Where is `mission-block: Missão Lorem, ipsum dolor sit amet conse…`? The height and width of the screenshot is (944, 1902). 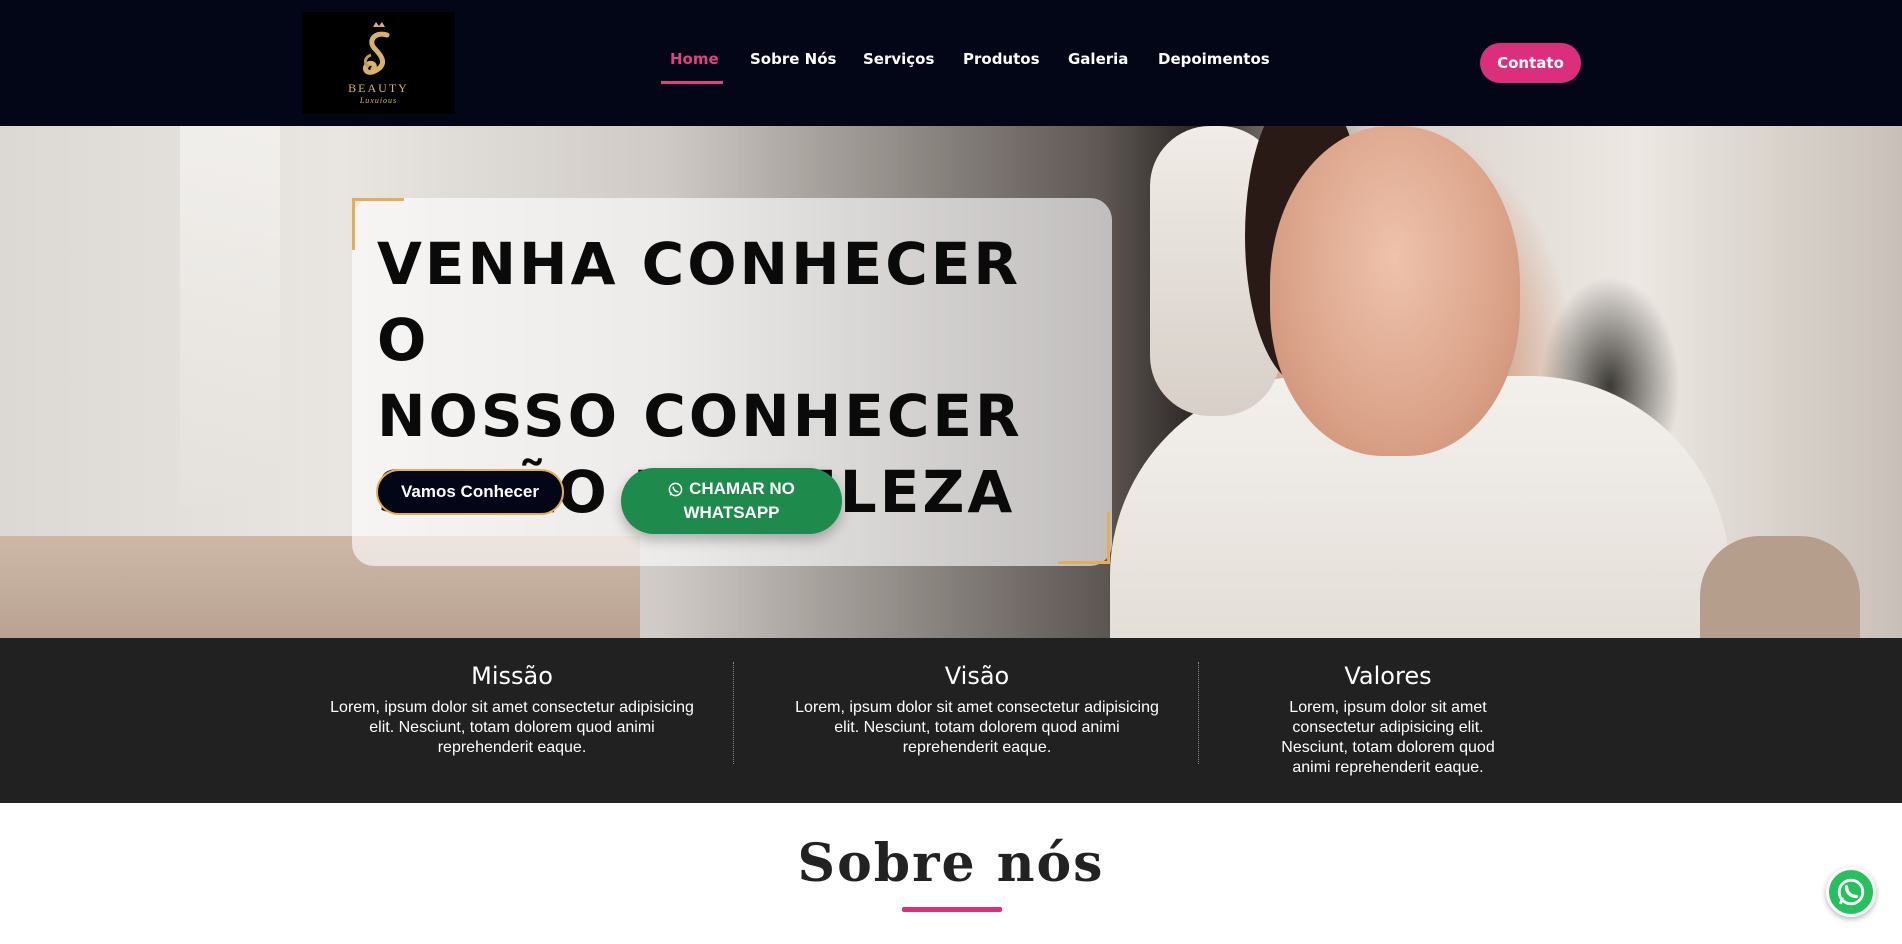
mission-block: Missão Lorem, ipsum dolor sit amet conse… is located at coordinates (512, 710).